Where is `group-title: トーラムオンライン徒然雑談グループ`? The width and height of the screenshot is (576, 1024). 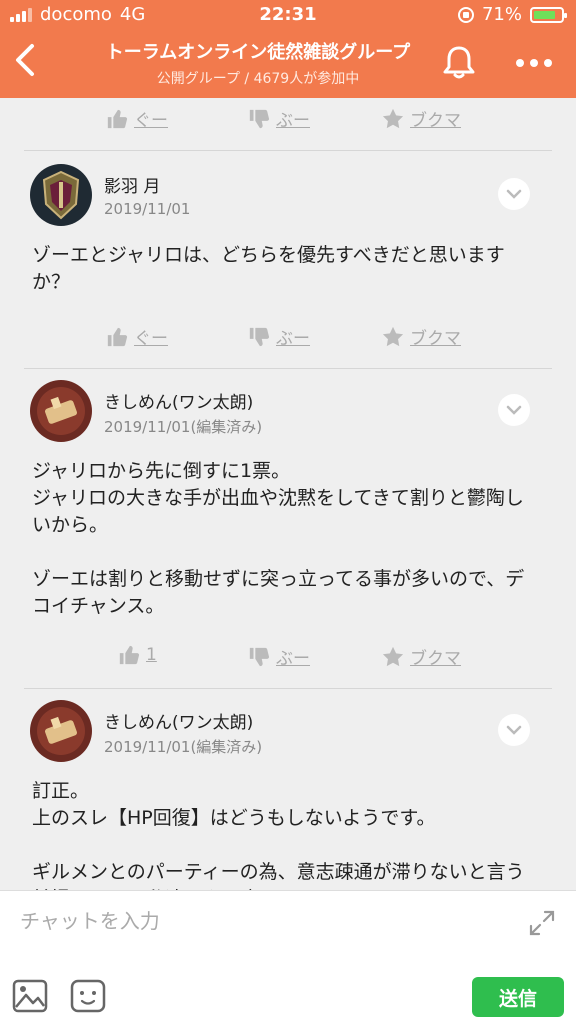 group-title: トーラムオンライン徒然雑談グループ is located at coordinates (258, 52).